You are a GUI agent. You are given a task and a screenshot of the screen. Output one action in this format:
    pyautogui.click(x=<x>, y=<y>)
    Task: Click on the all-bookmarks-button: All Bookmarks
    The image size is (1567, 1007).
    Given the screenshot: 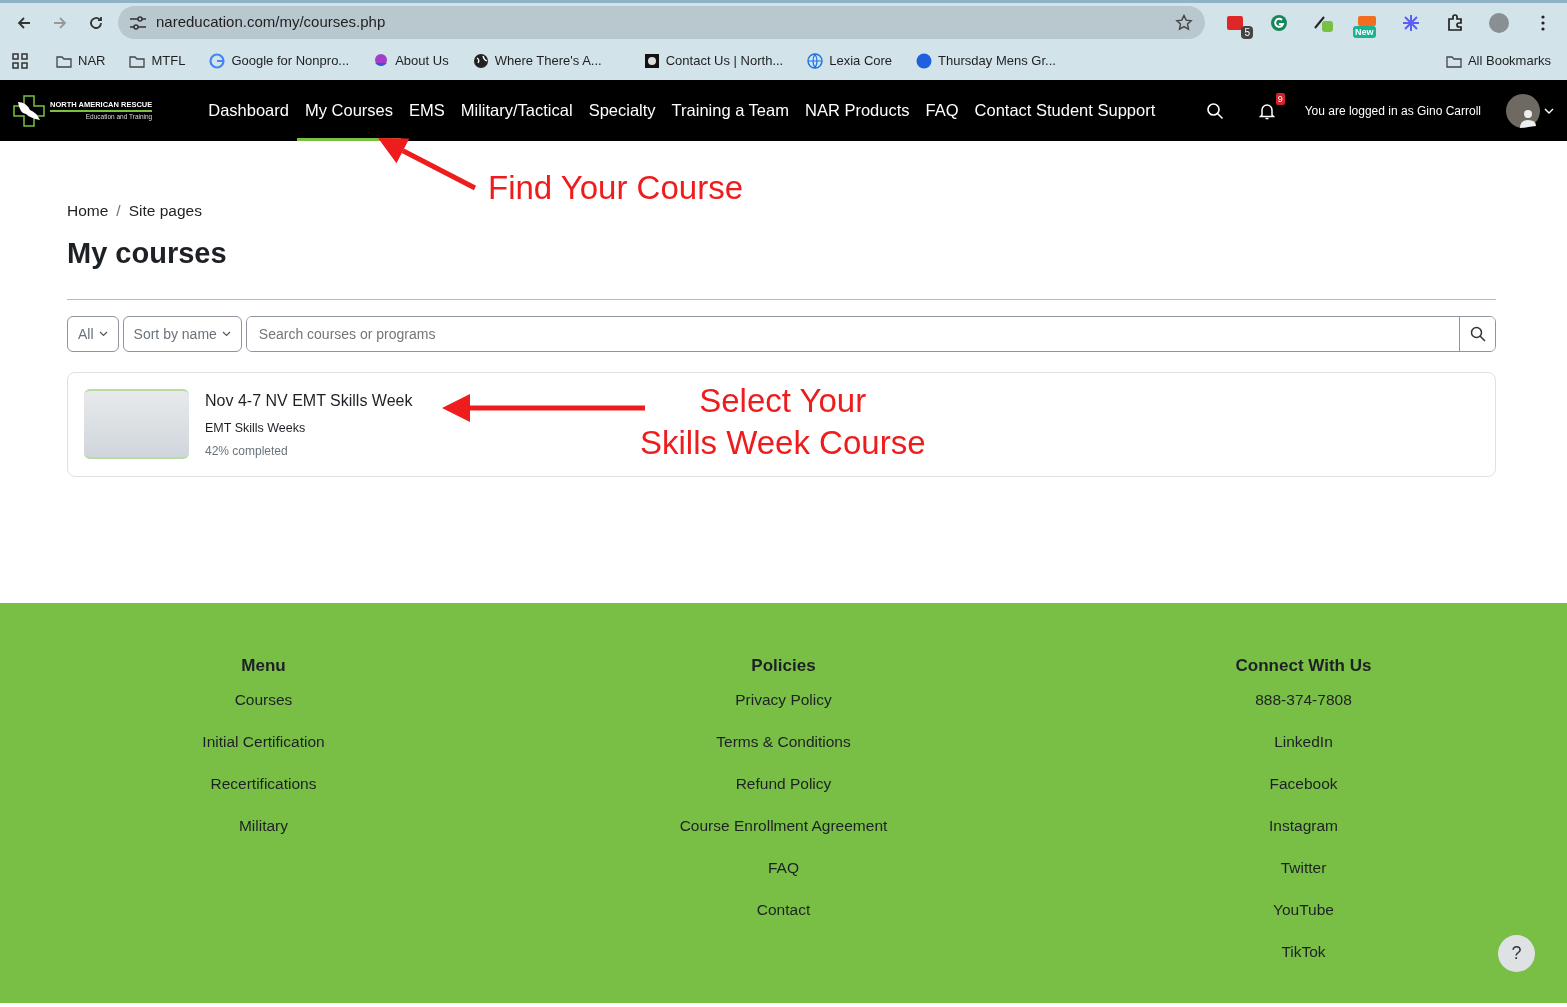 What is the action you would take?
    pyautogui.click(x=1498, y=61)
    